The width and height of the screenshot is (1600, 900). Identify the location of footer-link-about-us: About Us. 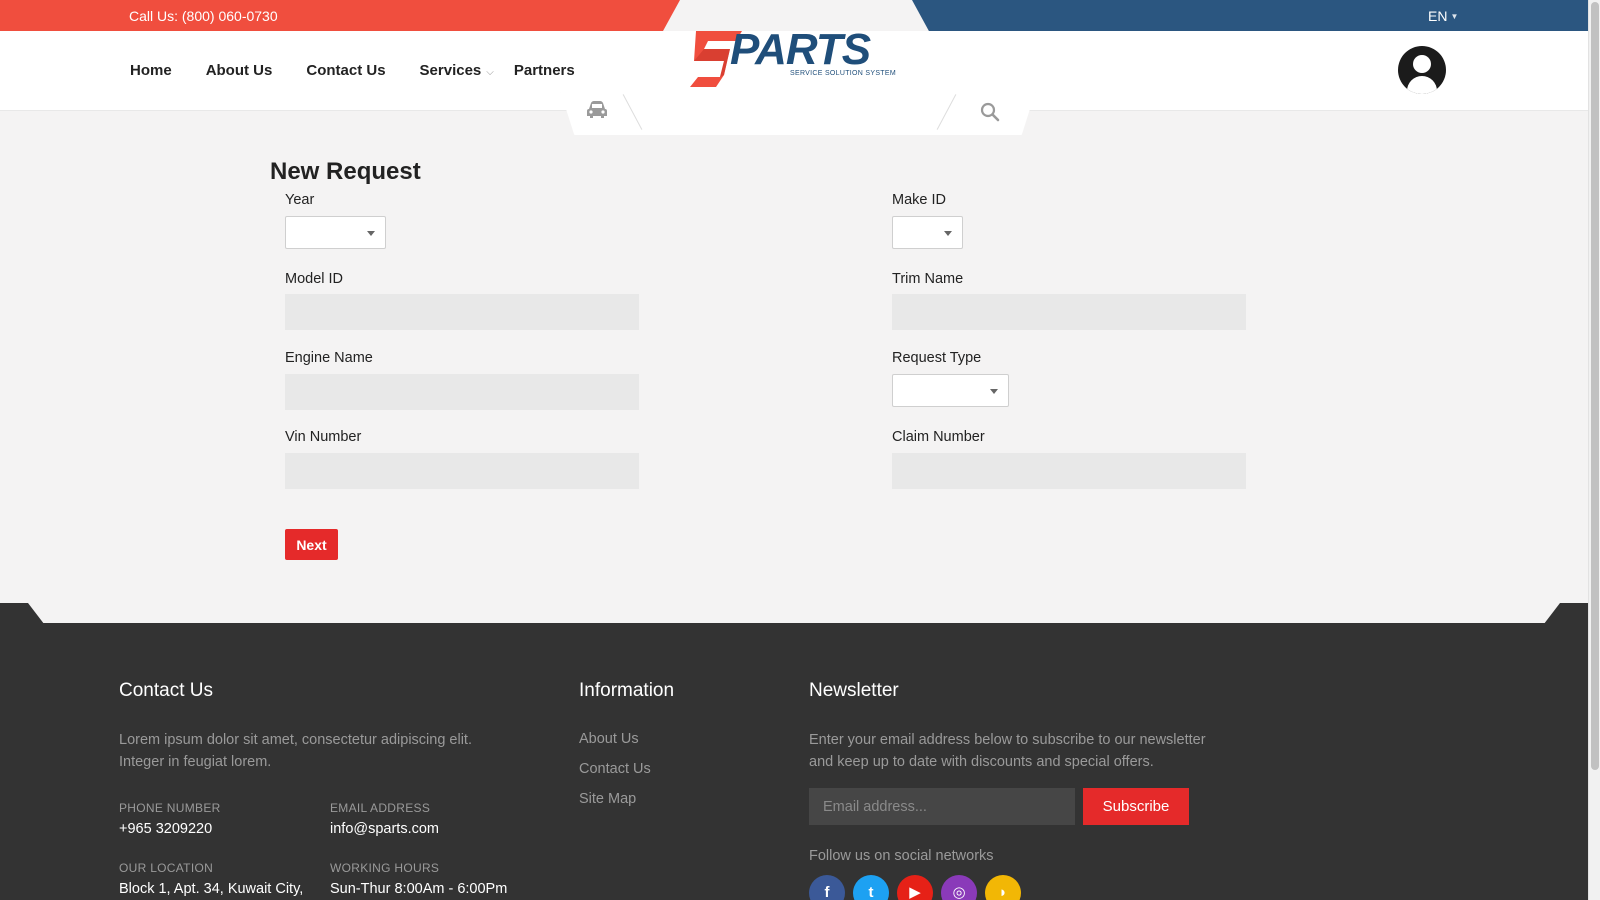
(609, 739).